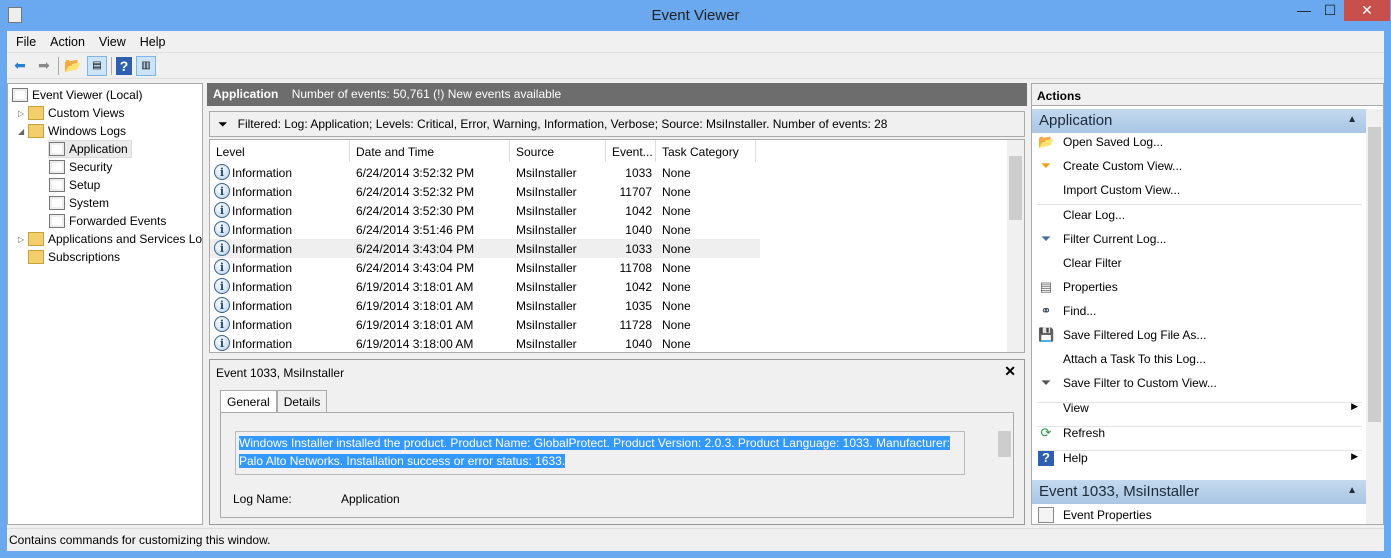  Describe the element at coordinates (280, 373) in the screenshot. I see `detail-title: Event 1033, MsiInstaller` at that location.